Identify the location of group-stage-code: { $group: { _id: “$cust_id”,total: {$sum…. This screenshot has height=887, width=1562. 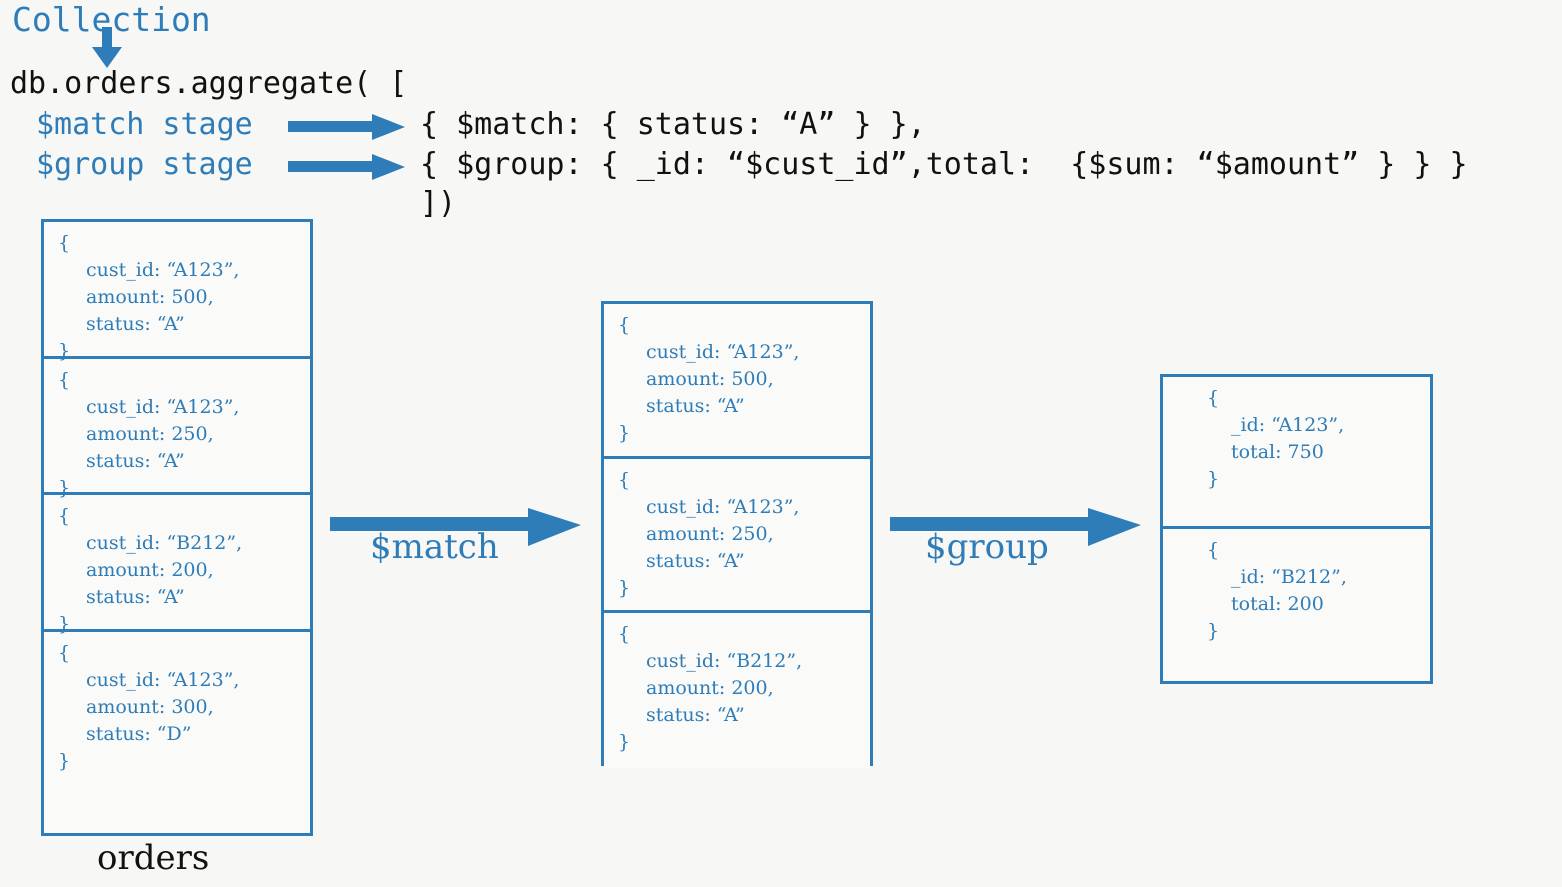
(944, 164).